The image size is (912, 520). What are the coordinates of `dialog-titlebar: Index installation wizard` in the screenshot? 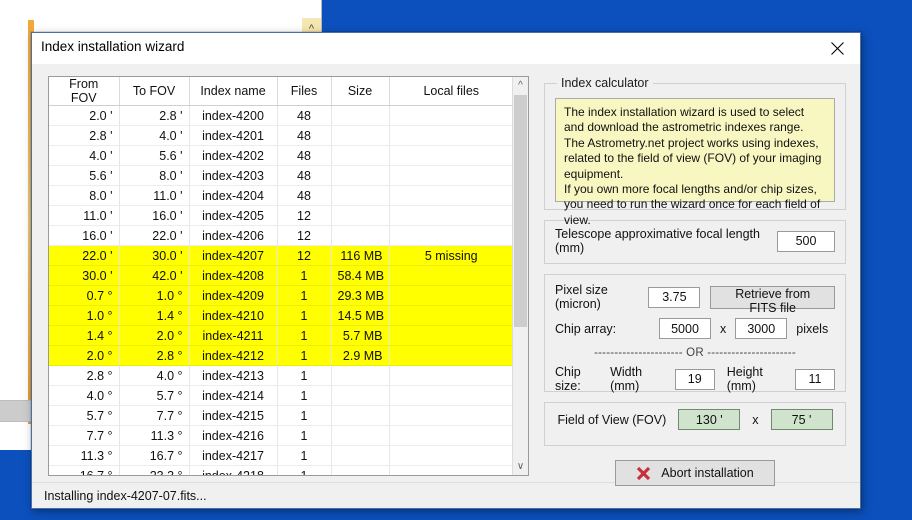 It's located at (446, 48).